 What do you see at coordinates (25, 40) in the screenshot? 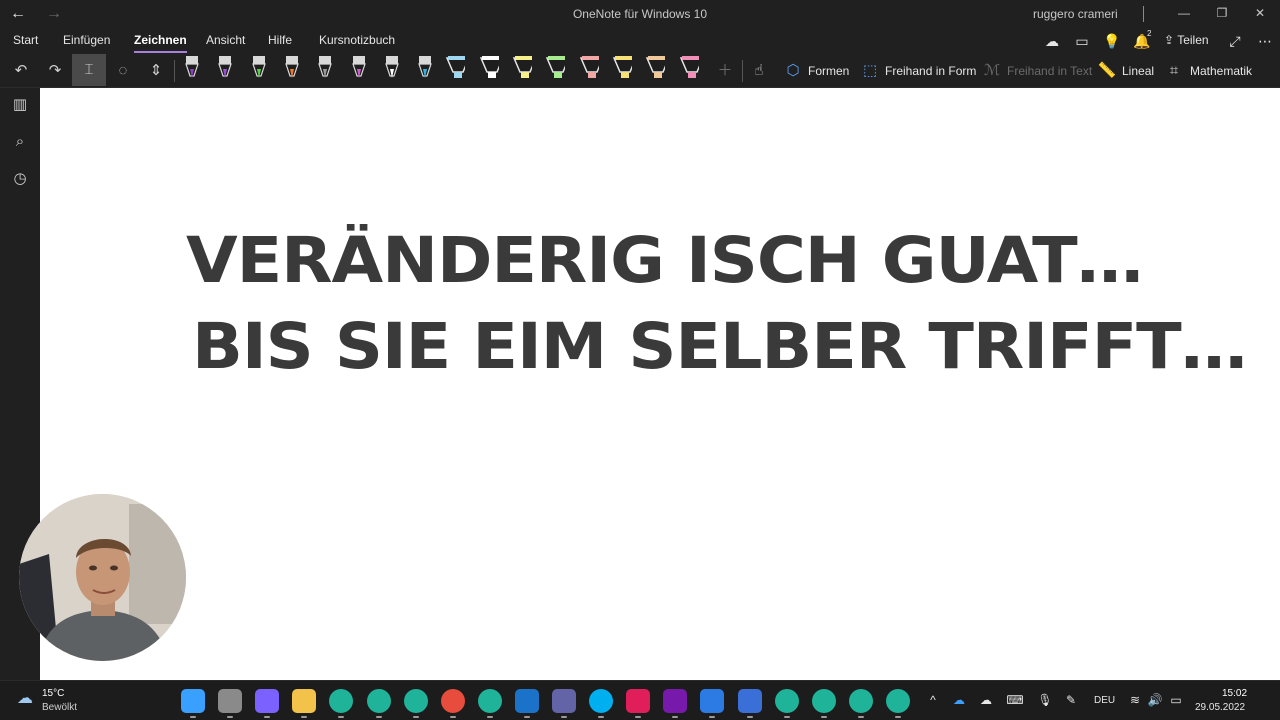
I see `tab-start: Start` at bounding box center [25, 40].